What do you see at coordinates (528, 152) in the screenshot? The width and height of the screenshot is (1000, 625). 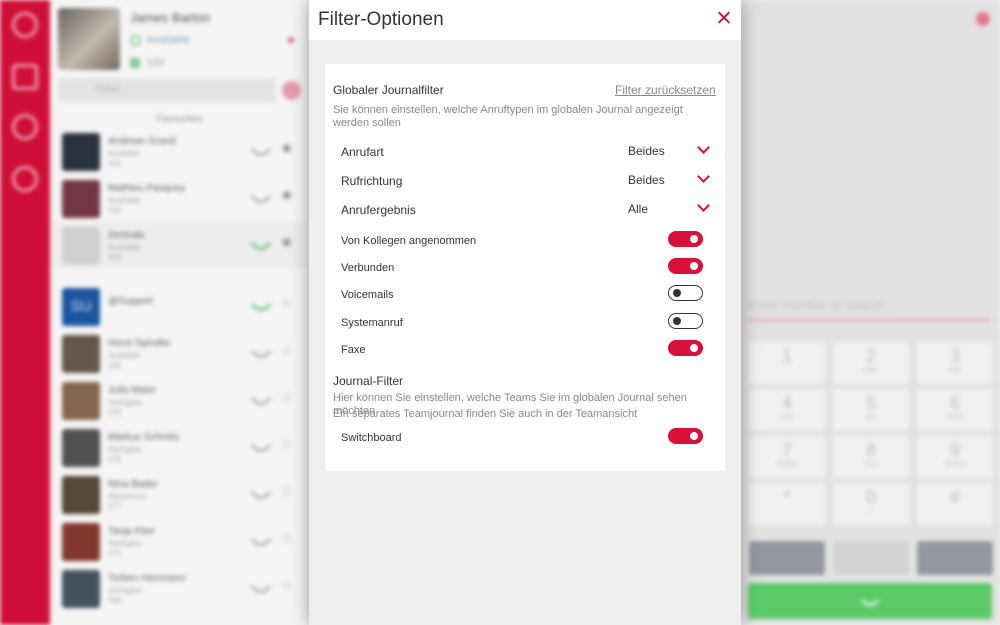 I see `select-anrufart: Anrufart Beides` at bounding box center [528, 152].